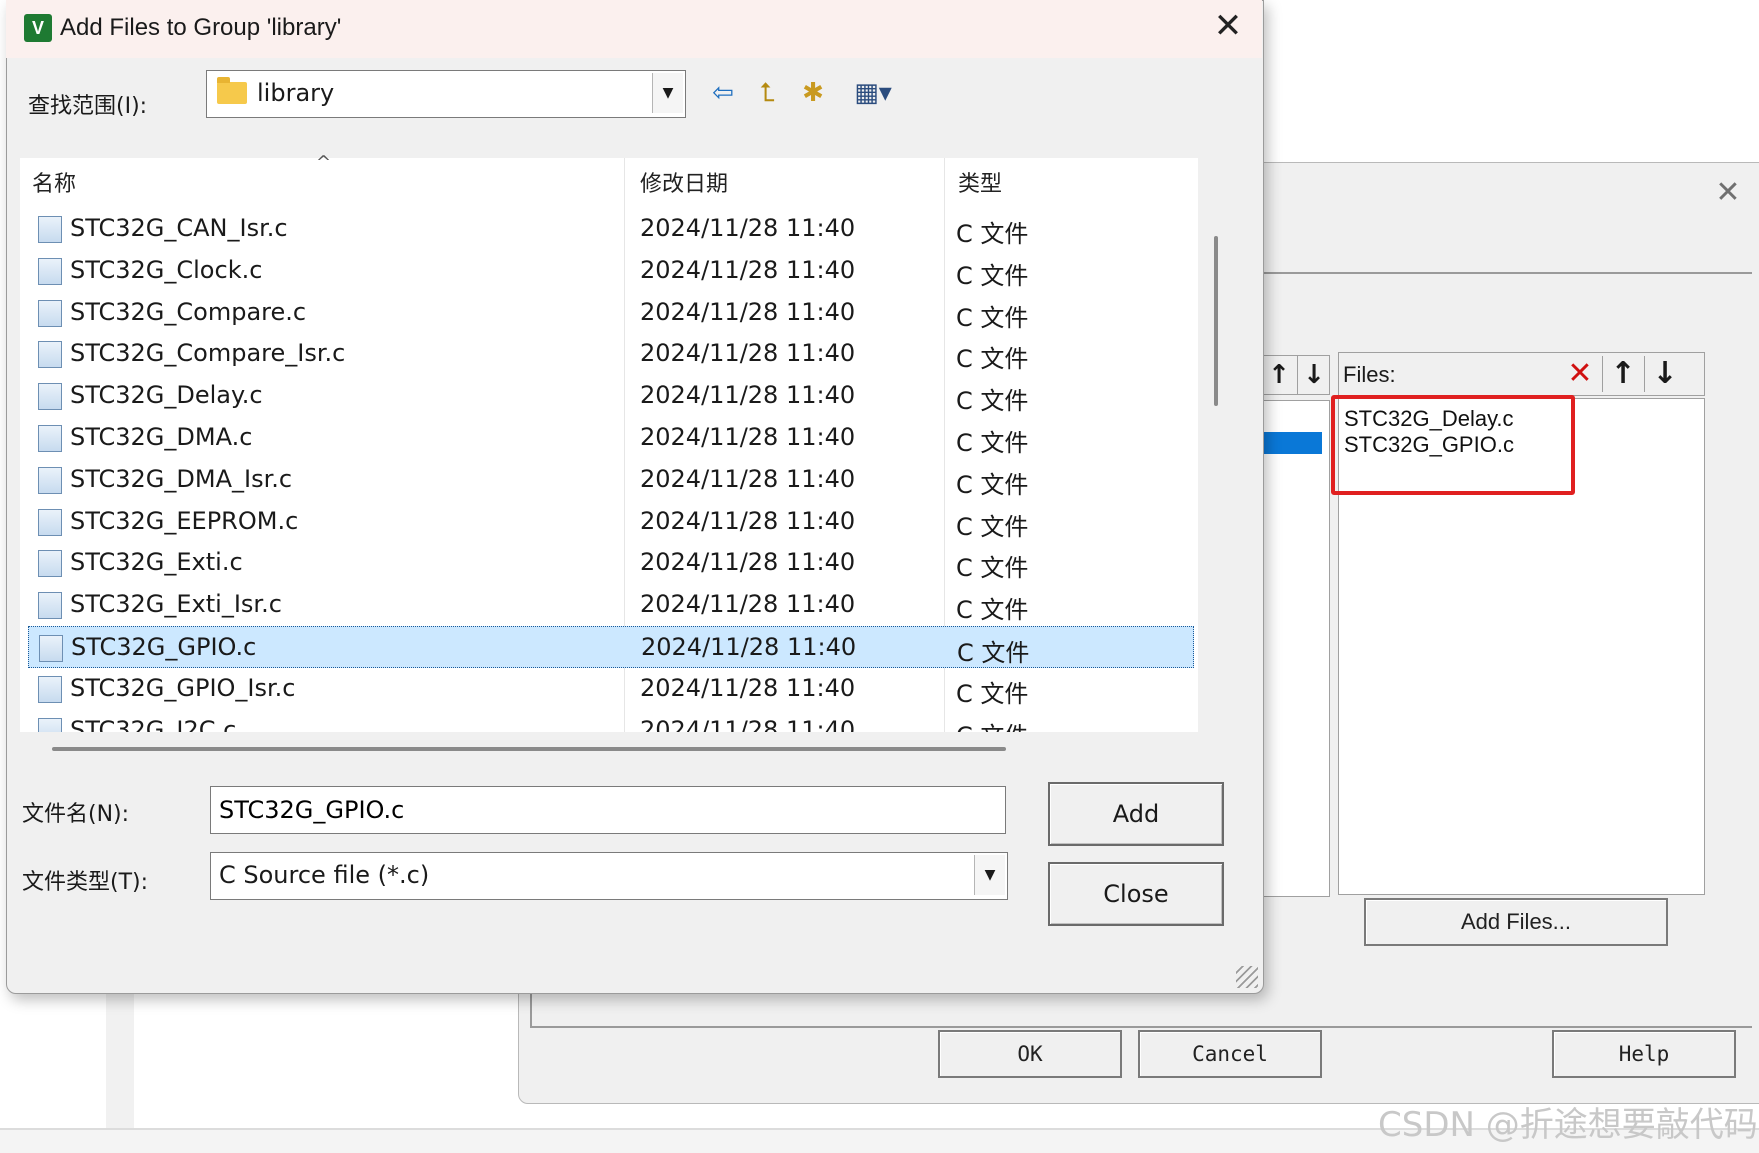 The width and height of the screenshot is (1759, 1153). Describe the element at coordinates (609, 876) in the screenshot. I see `file-type-dropdown: C Source file (*.c) ▼` at that location.